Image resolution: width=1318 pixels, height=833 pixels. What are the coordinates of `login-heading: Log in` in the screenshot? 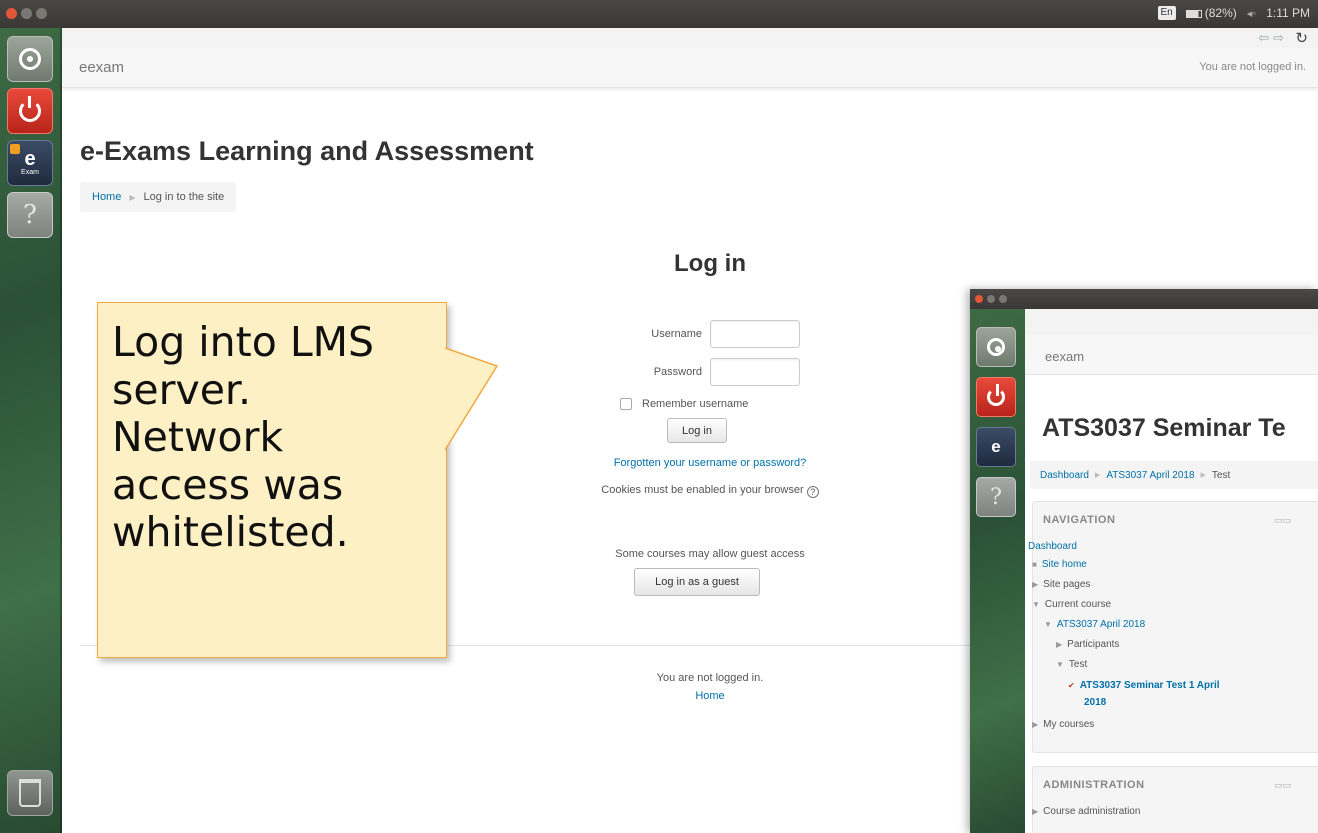 It's located at (710, 263).